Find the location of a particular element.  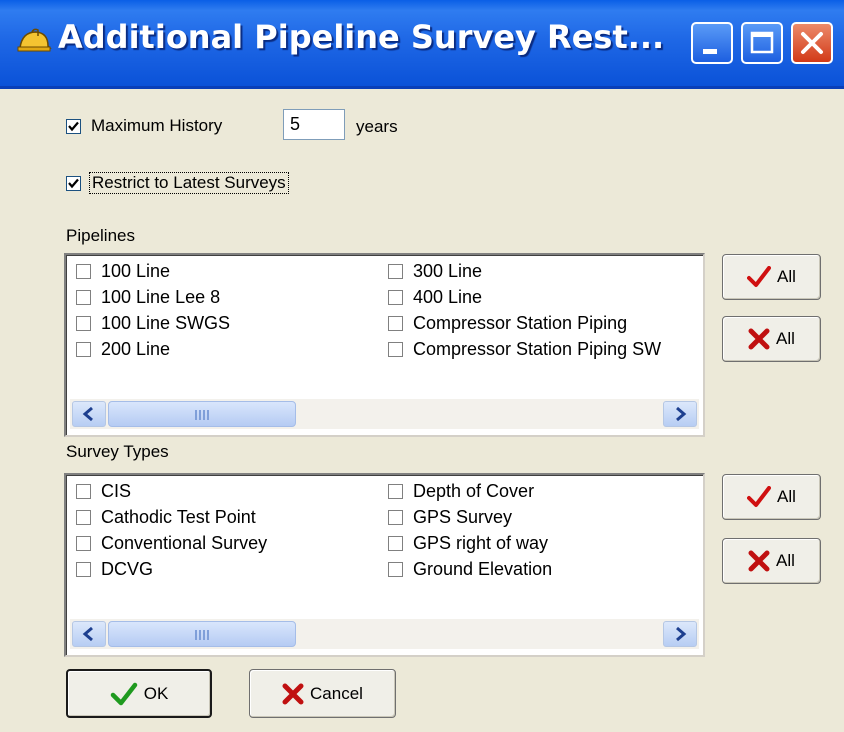

list-item: Compressor Station Piping SW is located at coordinates (524, 349).